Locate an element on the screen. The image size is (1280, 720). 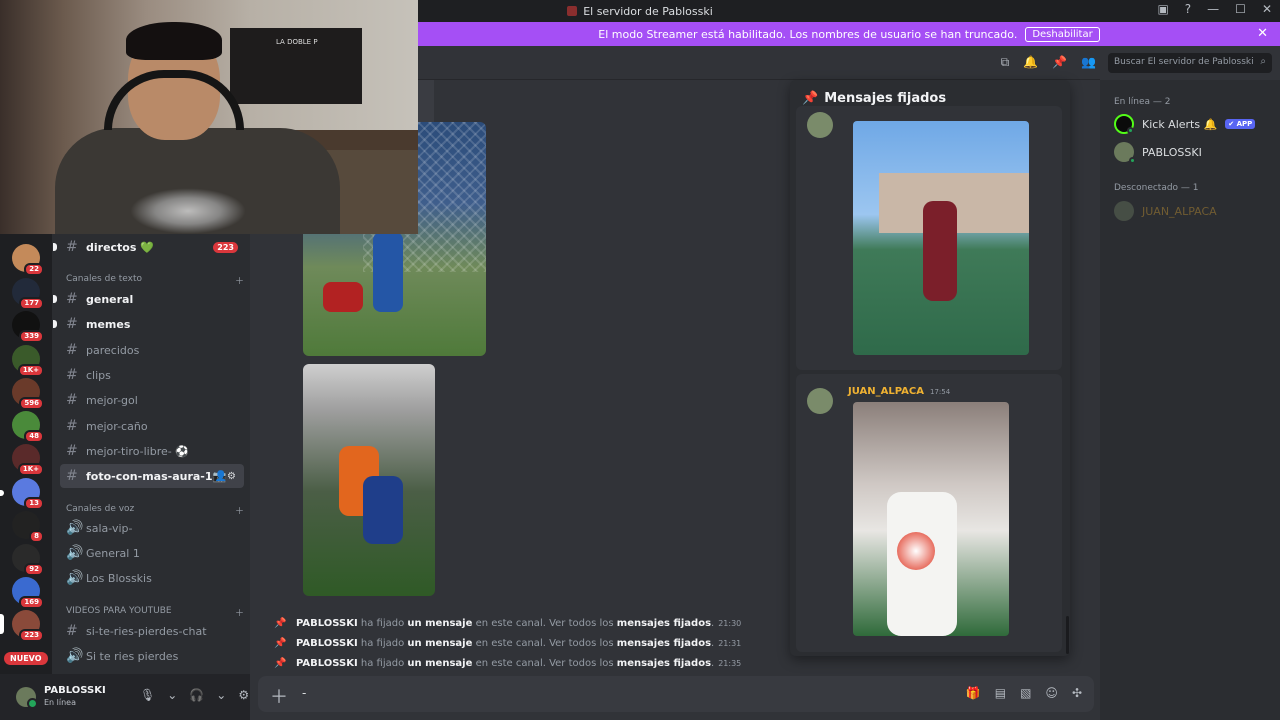
server-icon: 22 is located at coordinates (28, 260).